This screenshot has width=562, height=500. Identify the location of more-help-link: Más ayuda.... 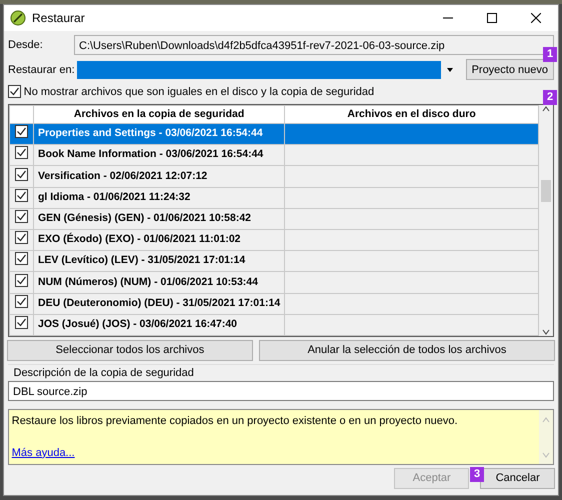
(43, 452).